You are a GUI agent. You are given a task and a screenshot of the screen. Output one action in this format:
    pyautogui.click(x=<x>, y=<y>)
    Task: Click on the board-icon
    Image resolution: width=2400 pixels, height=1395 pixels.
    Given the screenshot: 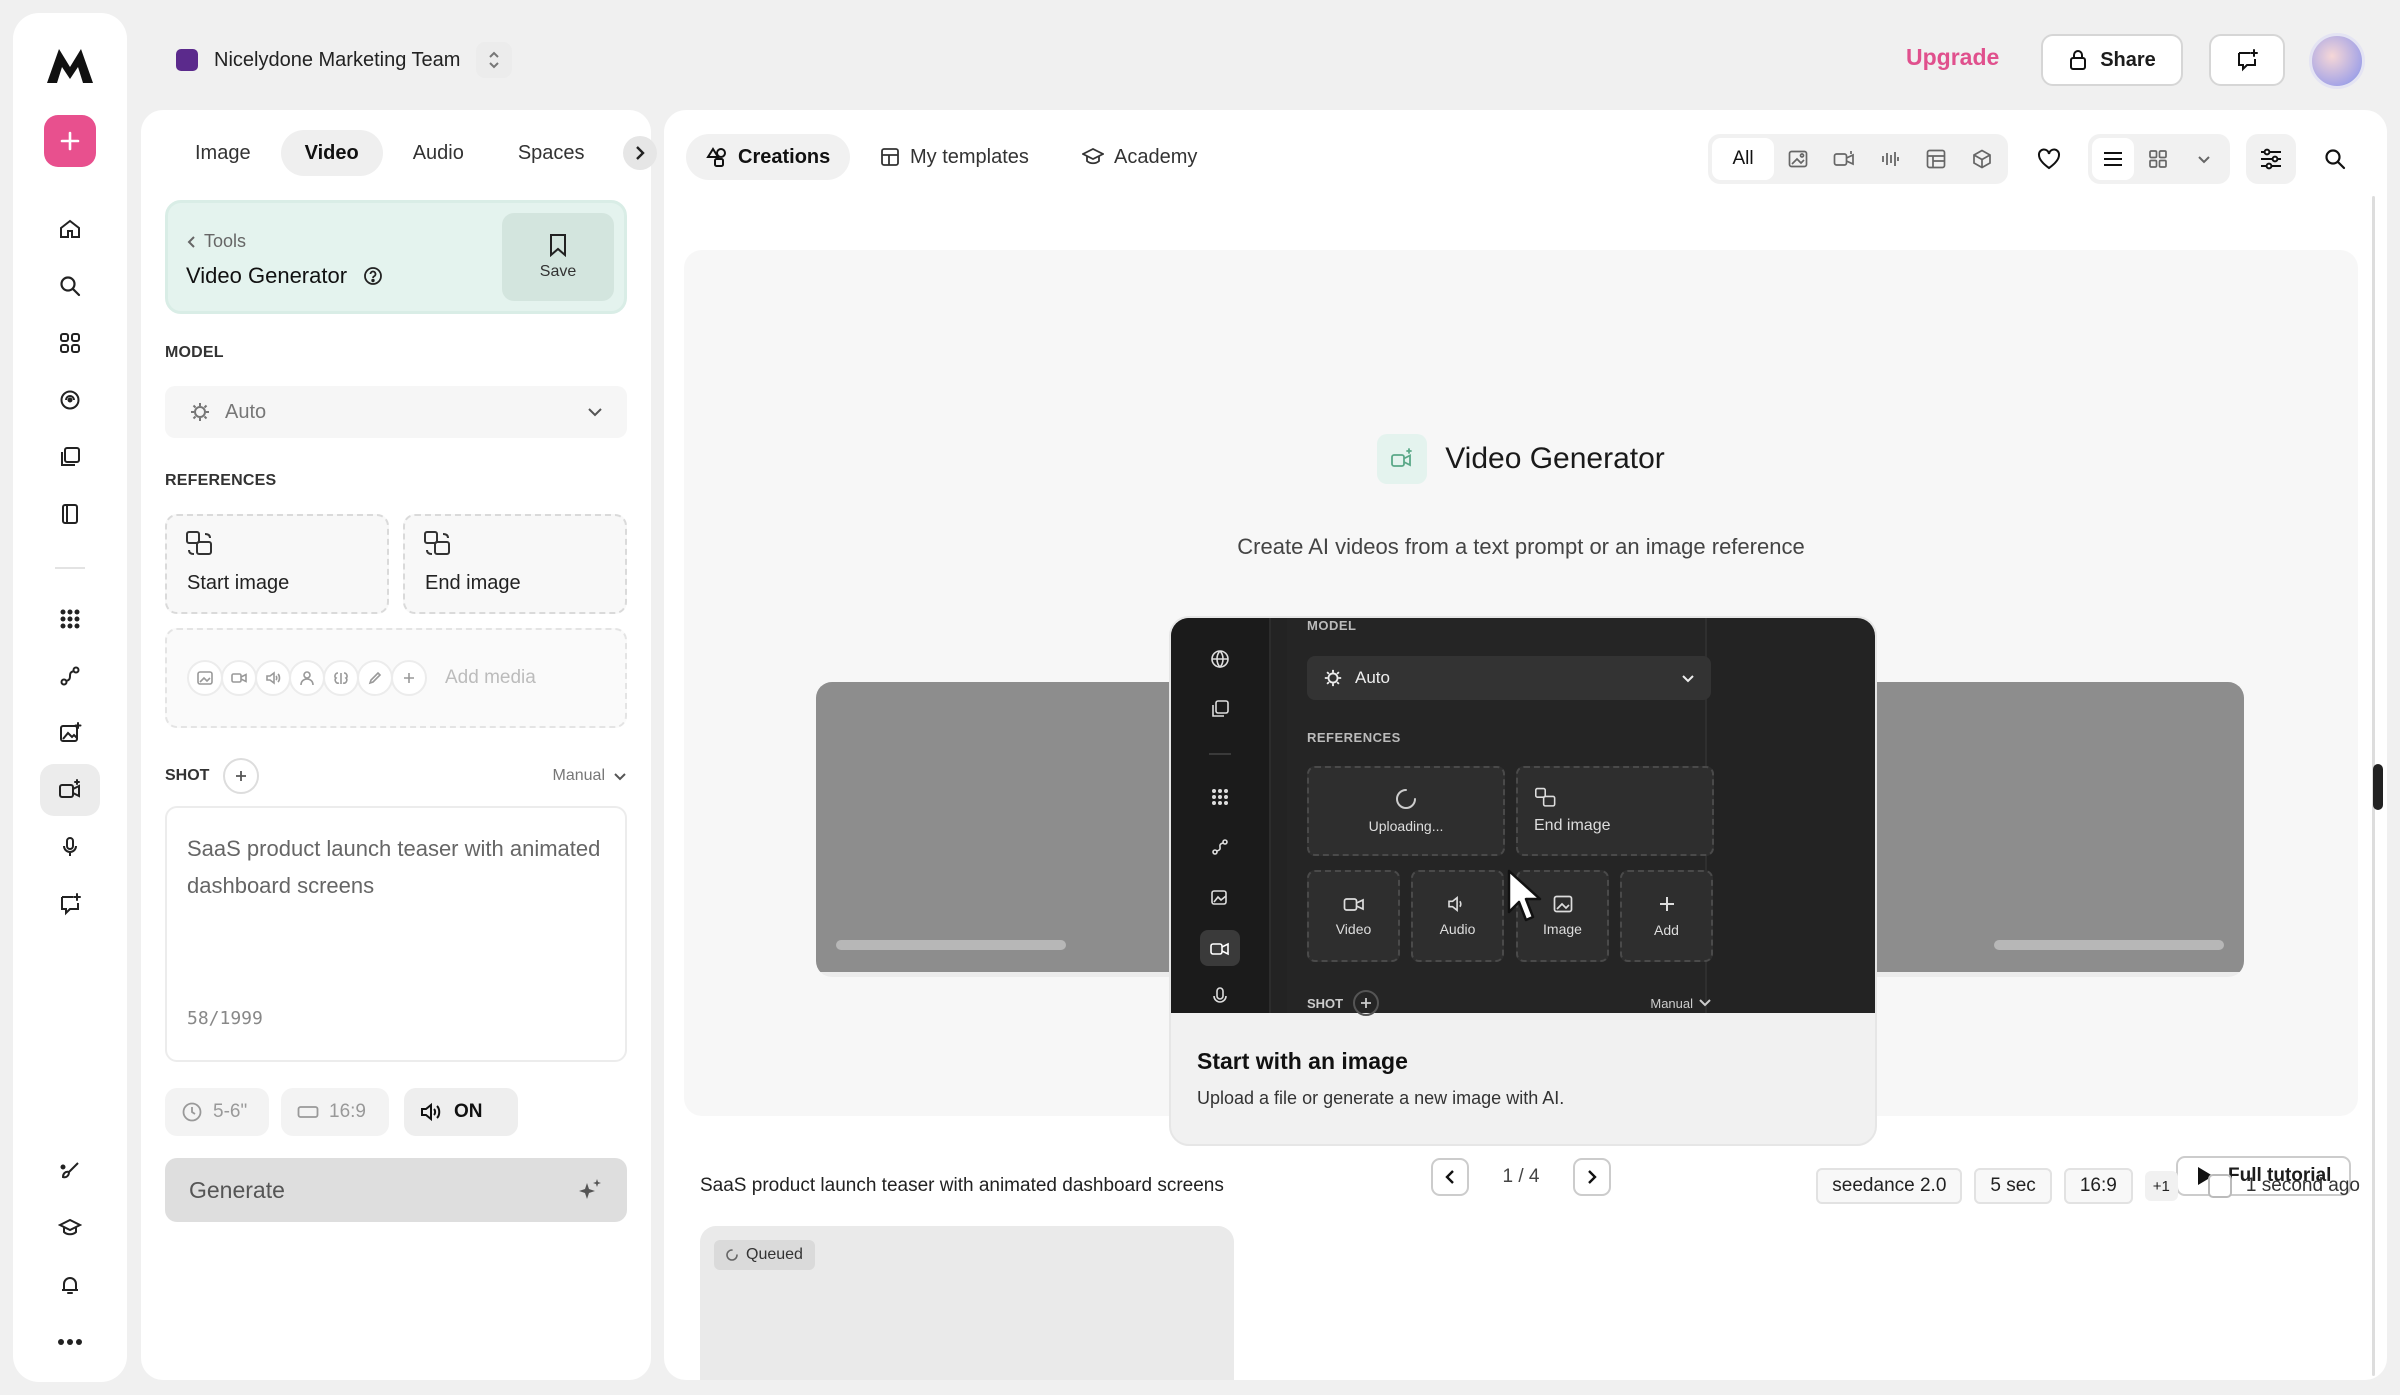 What is the action you would take?
    pyautogui.click(x=1936, y=159)
    